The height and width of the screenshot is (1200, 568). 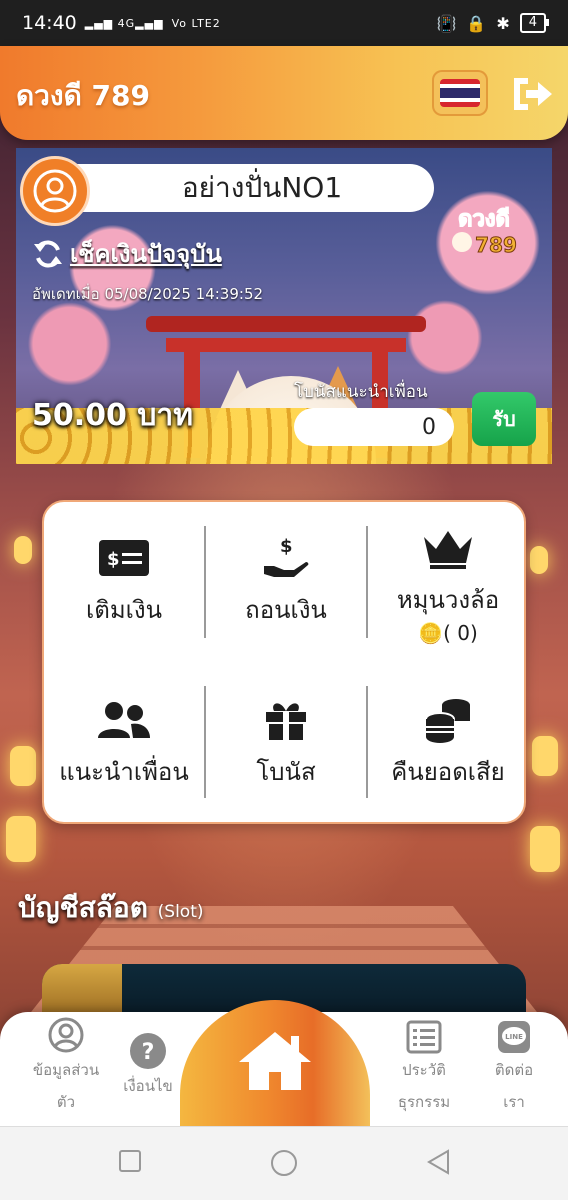 What do you see at coordinates (448, 550) in the screenshot?
I see `crown-icon` at bounding box center [448, 550].